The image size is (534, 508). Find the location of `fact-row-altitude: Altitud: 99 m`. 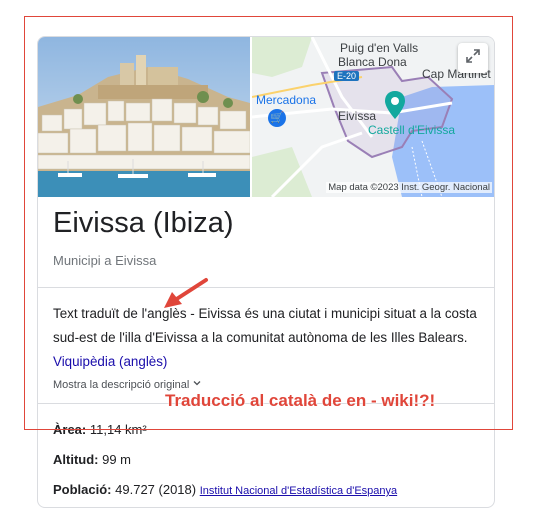

fact-row-altitude: Altitud: 99 m is located at coordinates (92, 459).